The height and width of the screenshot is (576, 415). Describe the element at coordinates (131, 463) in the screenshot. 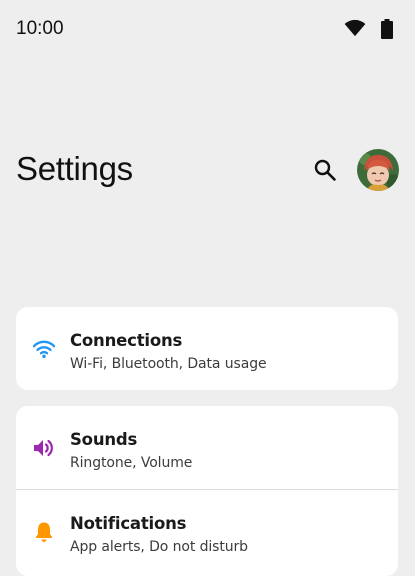

I see `item-subtitle: Ringtone, Volume` at that location.